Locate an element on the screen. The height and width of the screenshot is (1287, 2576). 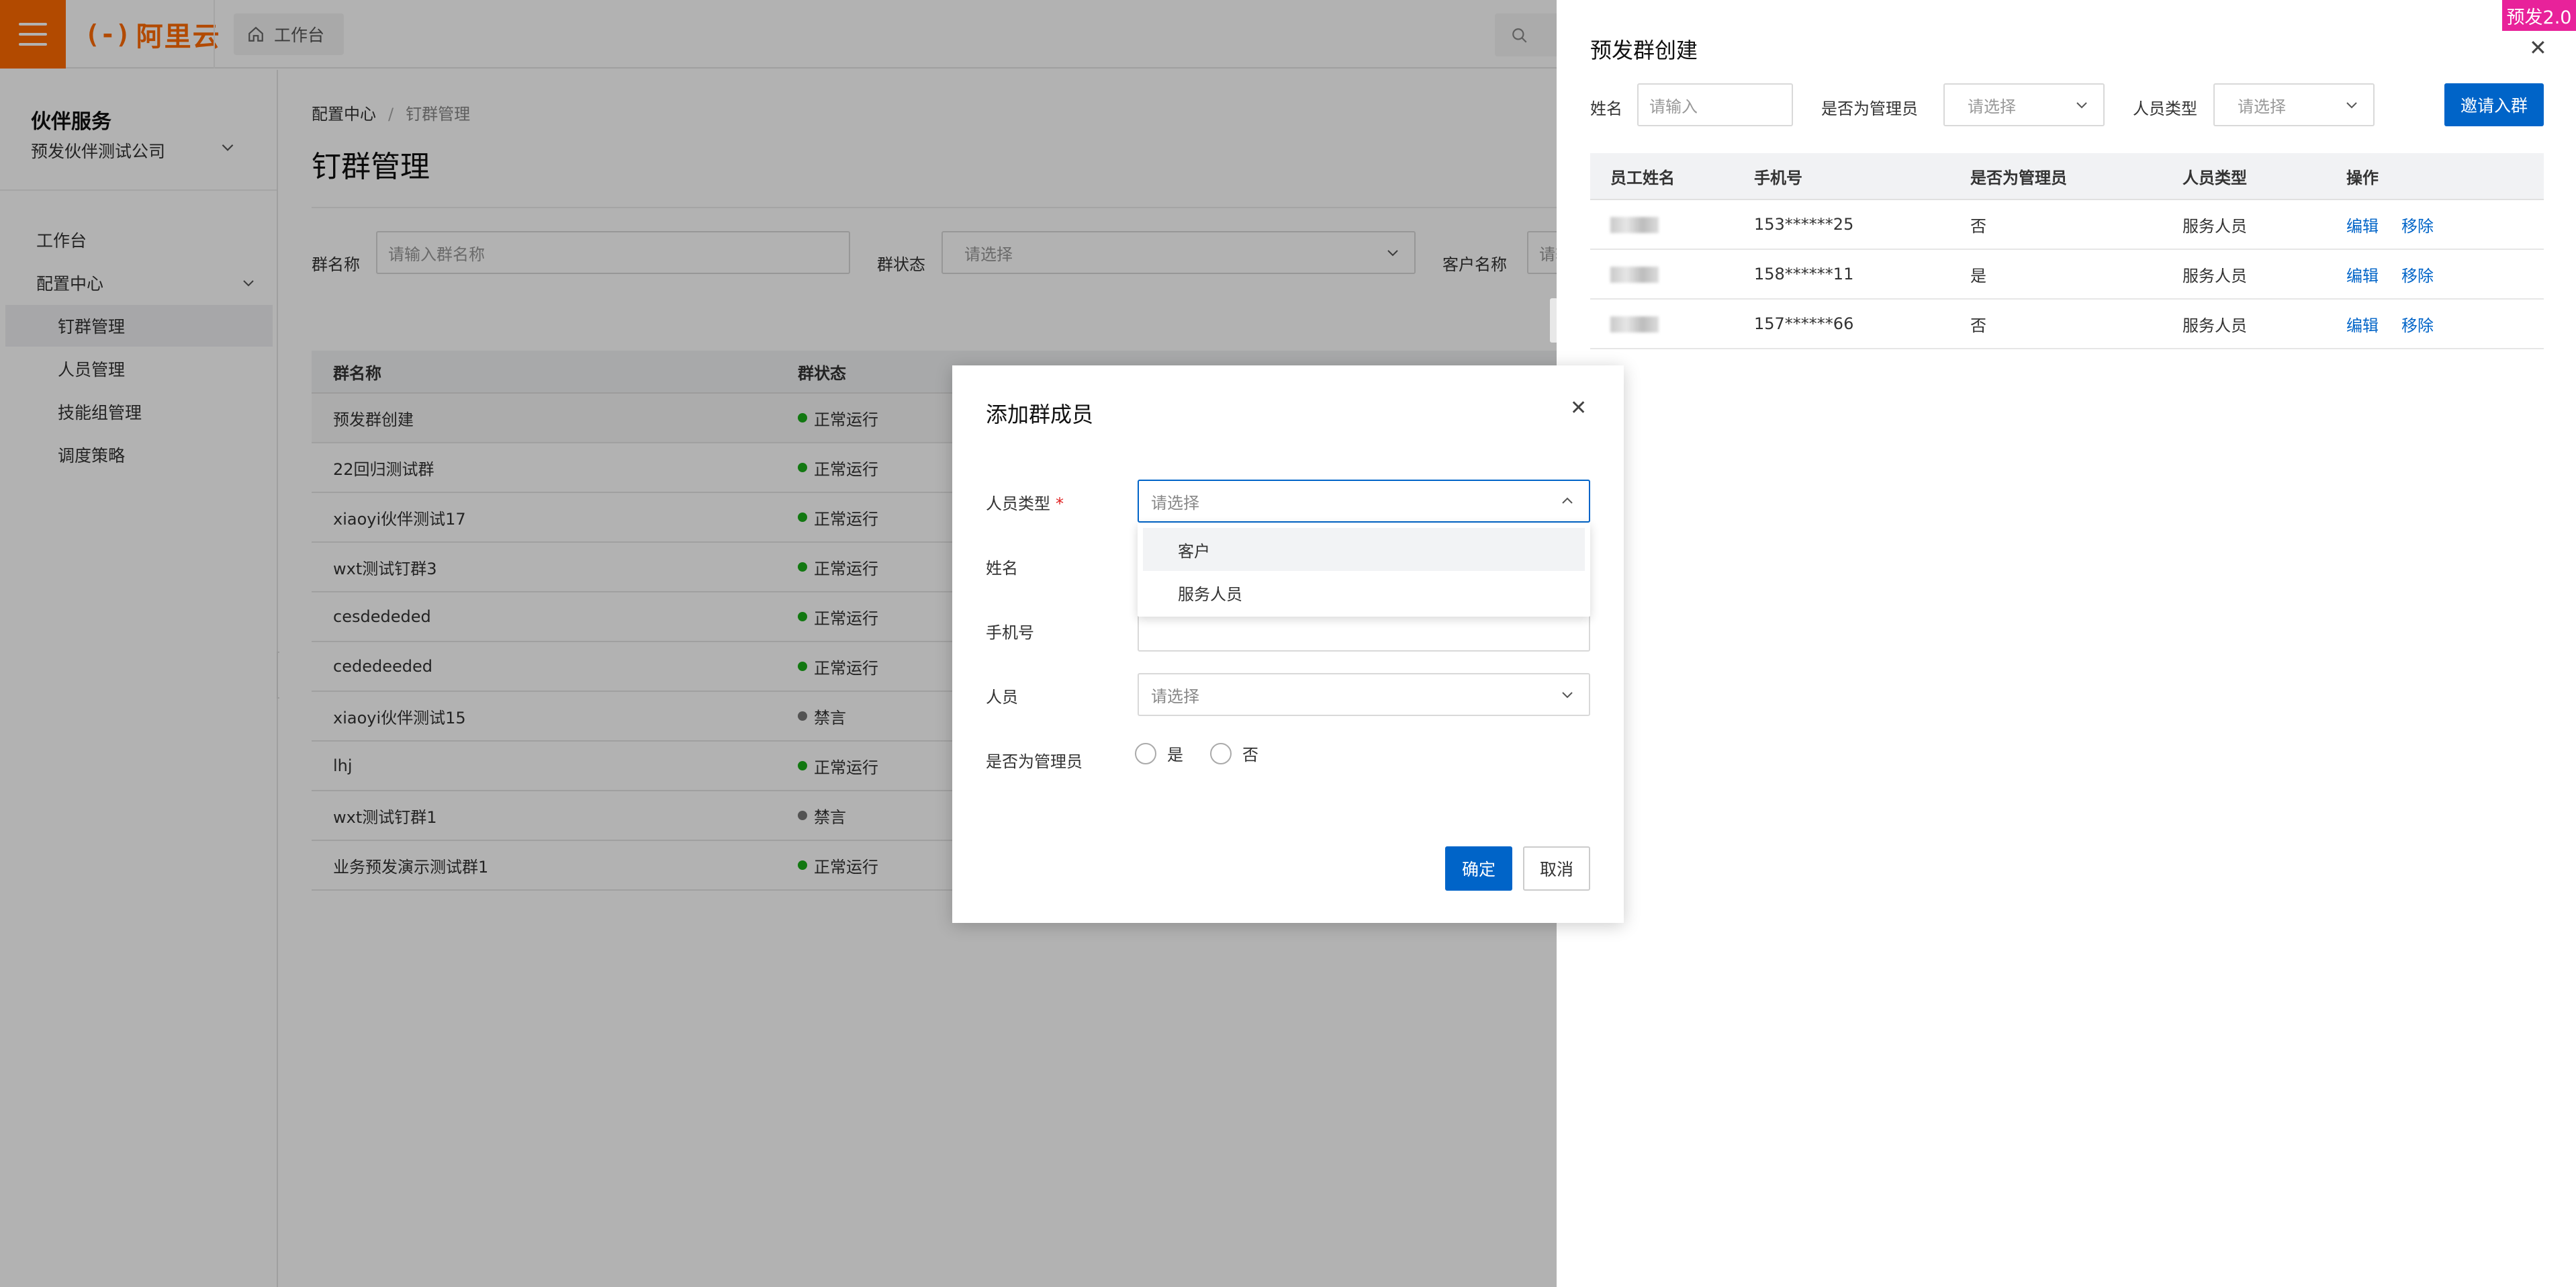
table-row: 158******11 是 服务人员 编辑 移除 is located at coordinates (2067, 275).